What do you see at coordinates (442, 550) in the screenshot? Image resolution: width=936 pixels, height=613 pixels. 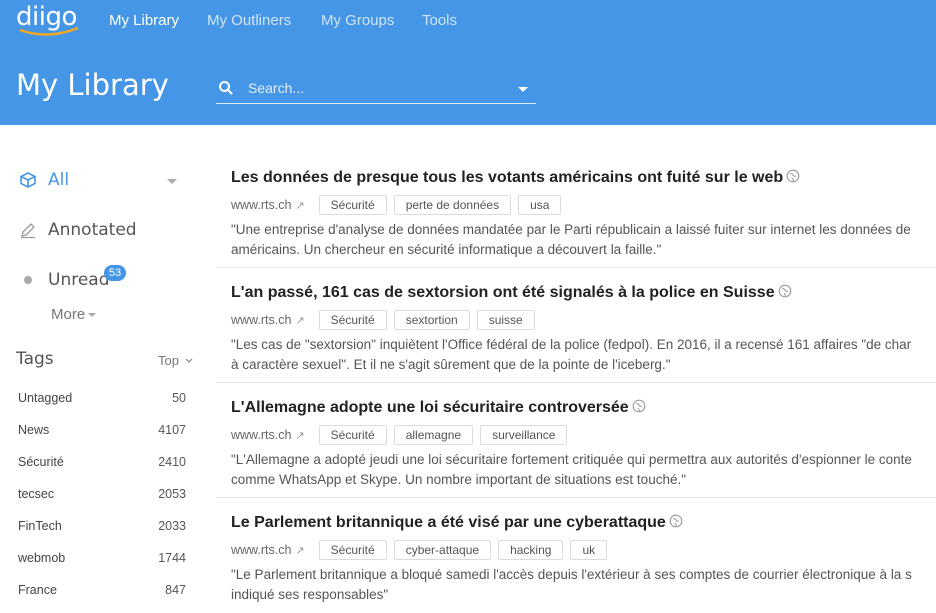 I see `bookmark-tag: cyber-attaque` at bounding box center [442, 550].